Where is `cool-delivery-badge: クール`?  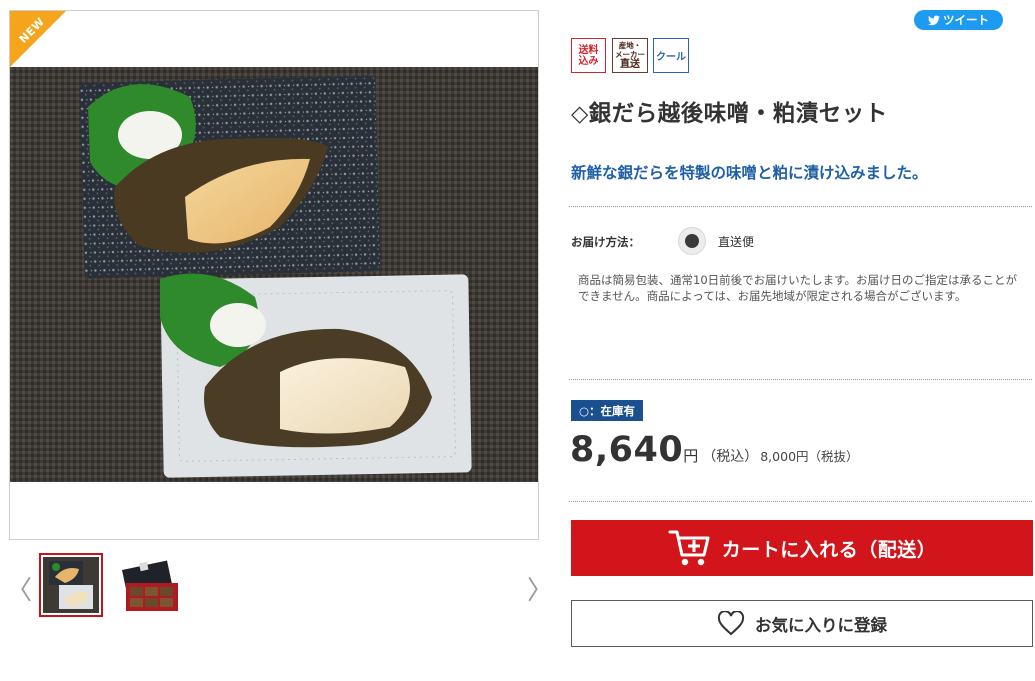
cool-delivery-badge: クール is located at coordinates (671, 55).